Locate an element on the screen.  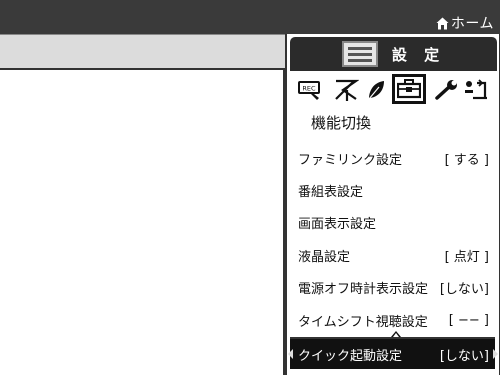
settings-icon is located at coordinates (359, 54).